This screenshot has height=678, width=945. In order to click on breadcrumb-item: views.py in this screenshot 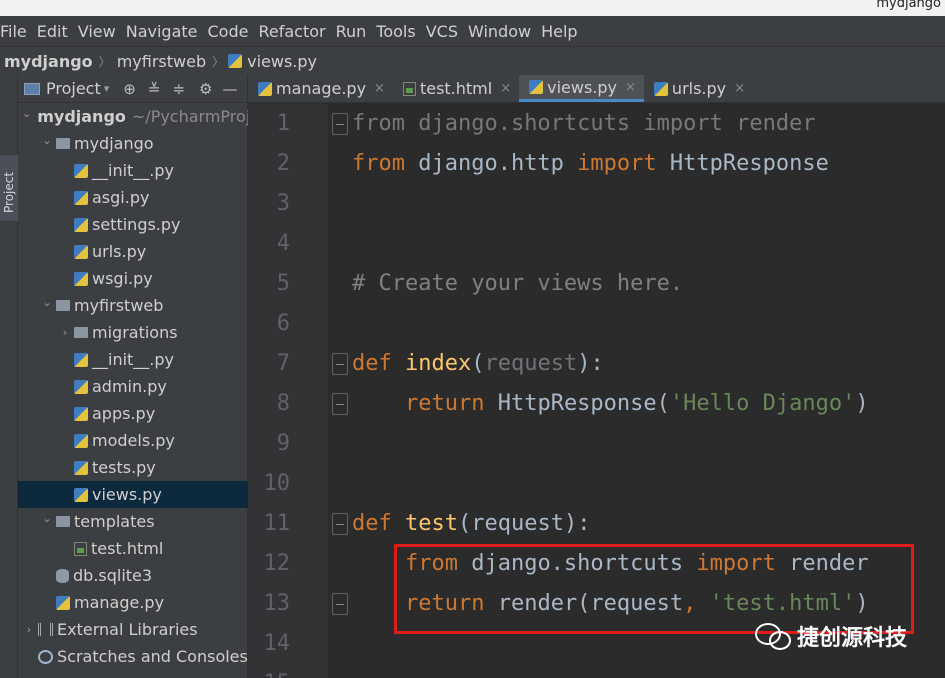, I will do `click(282, 61)`.